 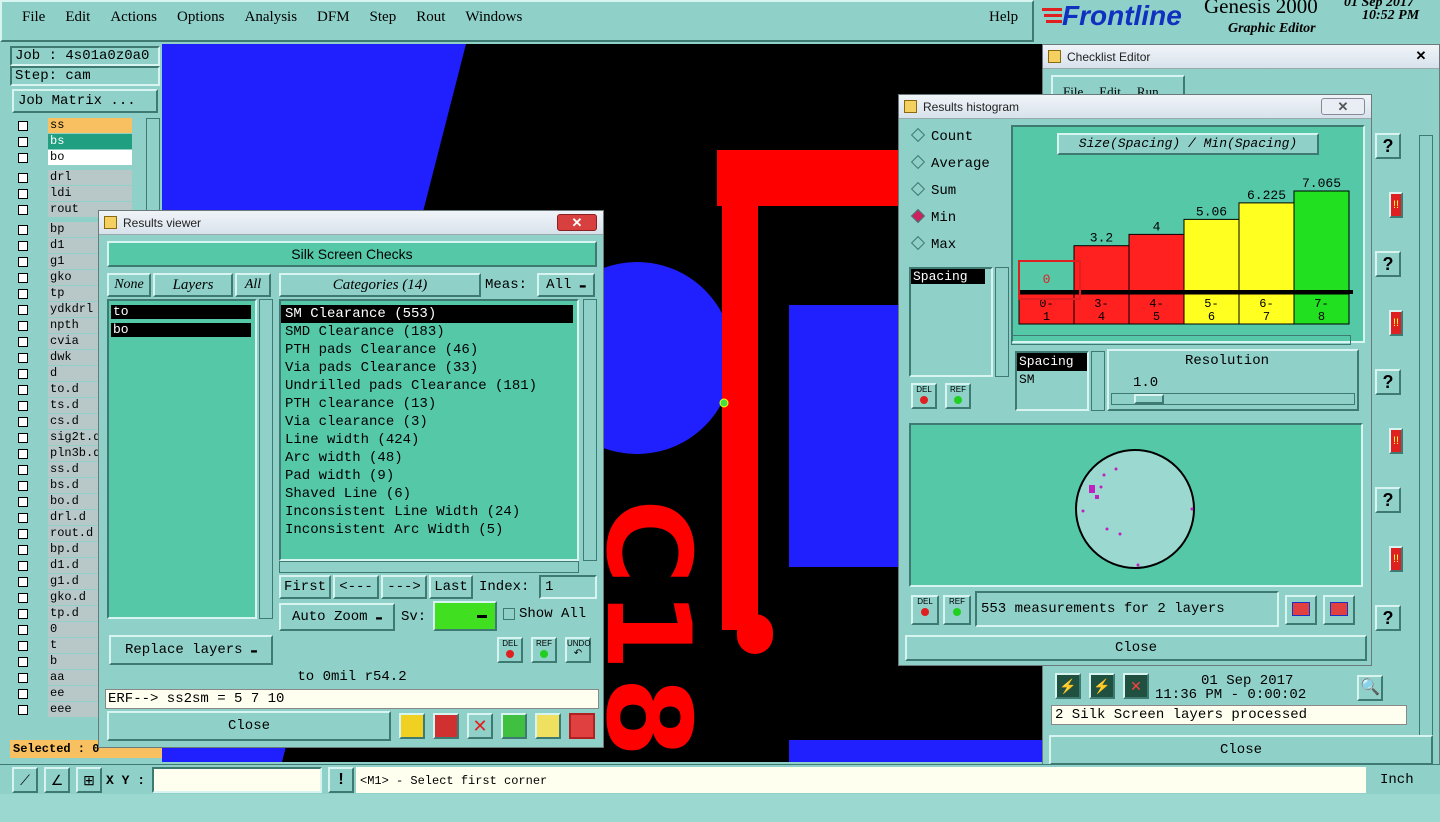 I want to click on layer-row: ss, so click(x=73, y=125).